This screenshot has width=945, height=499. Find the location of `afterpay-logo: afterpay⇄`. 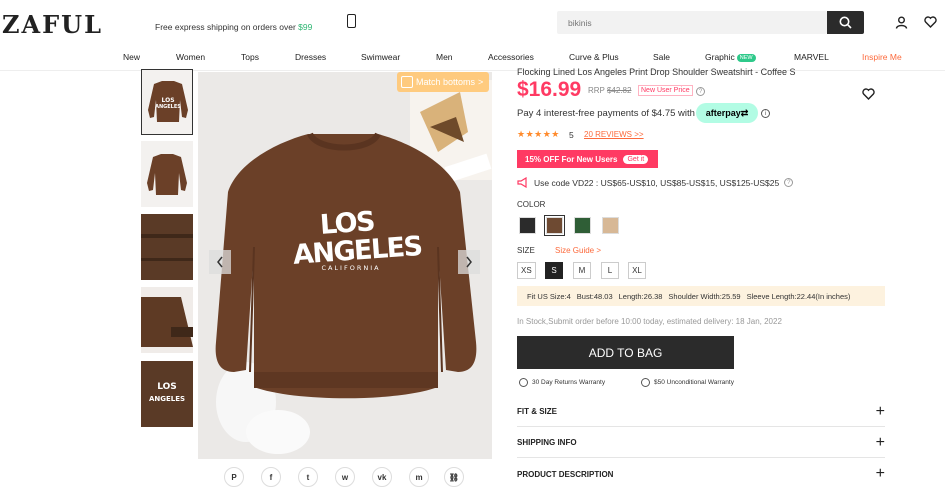

afterpay-logo: afterpay⇄ is located at coordinates (727, 113).